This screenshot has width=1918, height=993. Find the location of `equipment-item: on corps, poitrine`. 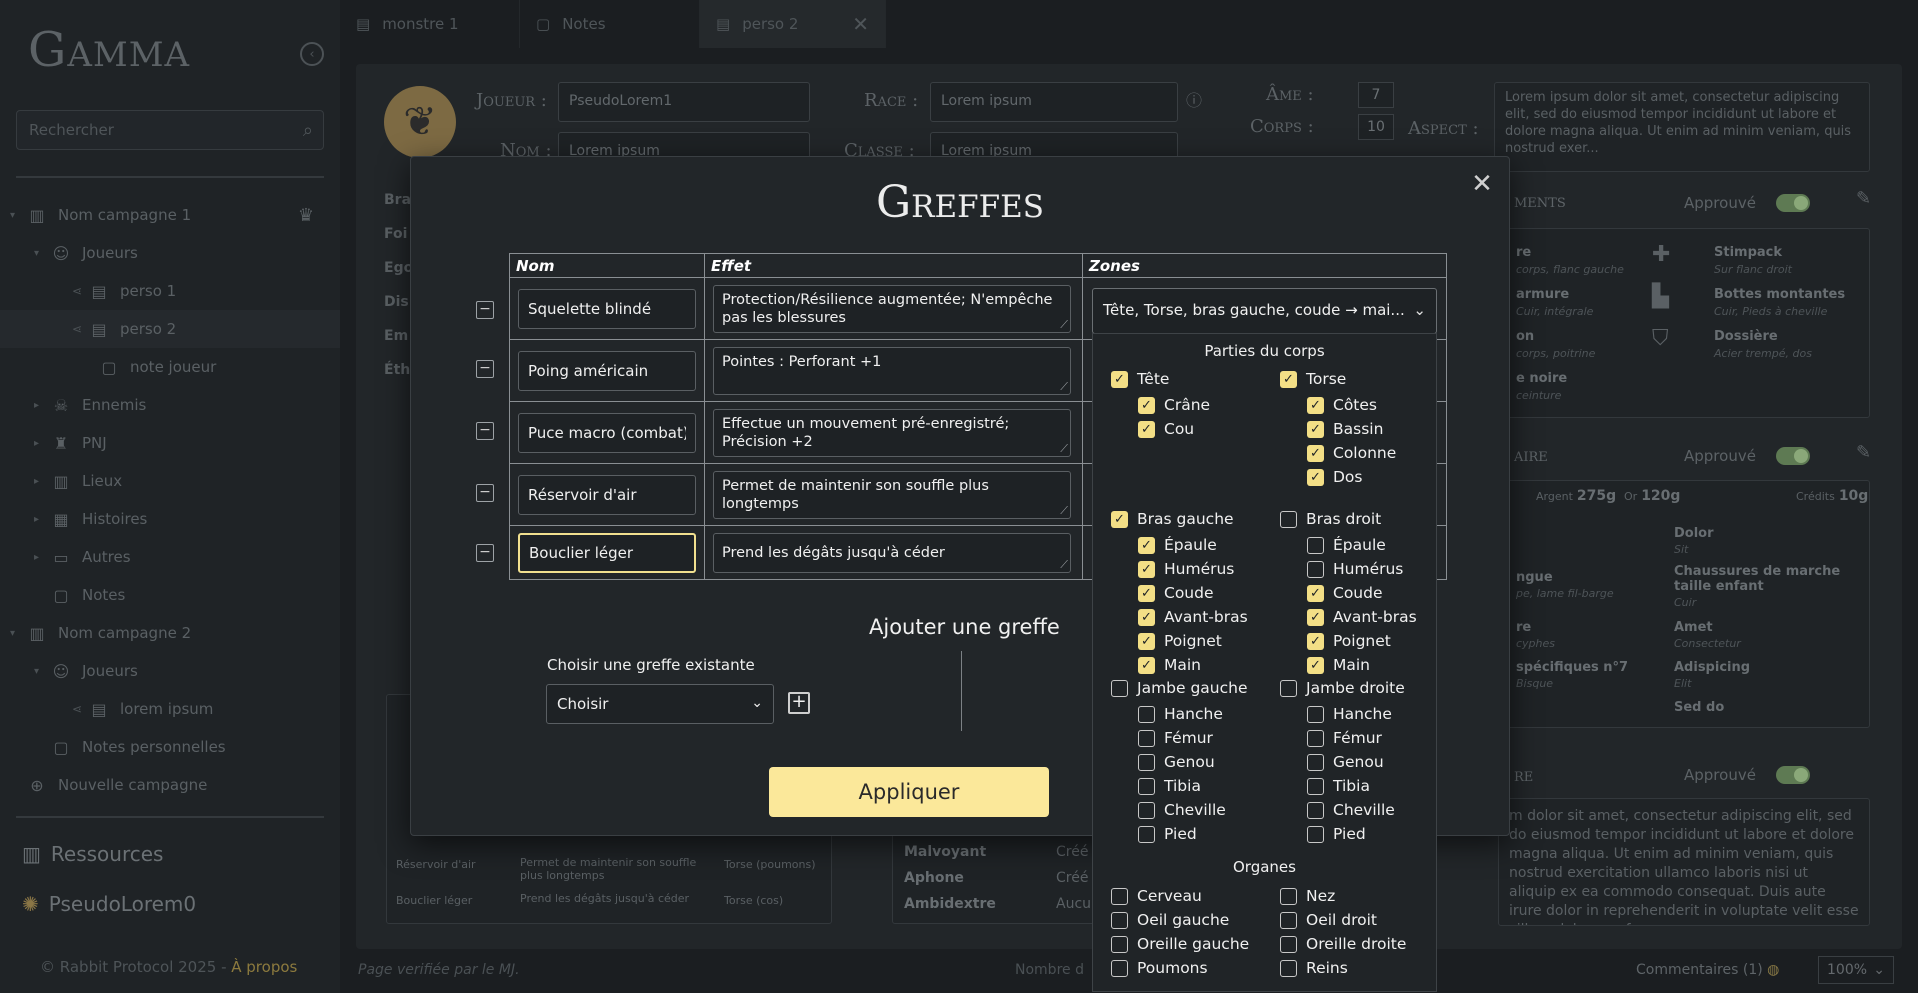

equipment-item: on corps, poitrine is located at coordinates (1555, 345).